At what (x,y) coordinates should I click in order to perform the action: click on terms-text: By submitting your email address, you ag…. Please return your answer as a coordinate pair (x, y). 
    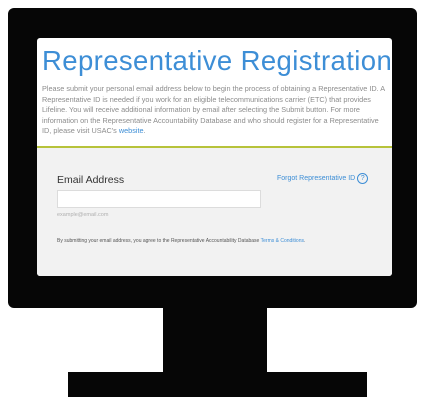
    Looking at the image, I should click on (159, 241).